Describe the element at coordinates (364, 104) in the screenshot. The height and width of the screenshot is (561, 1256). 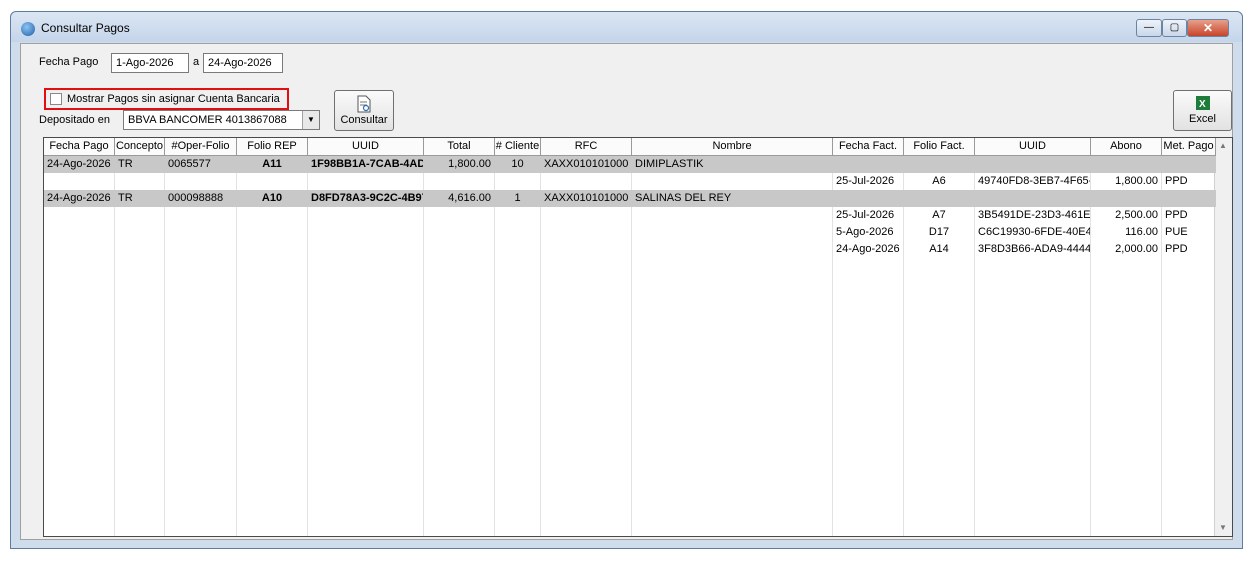
I see `document-search-icon` at that location.